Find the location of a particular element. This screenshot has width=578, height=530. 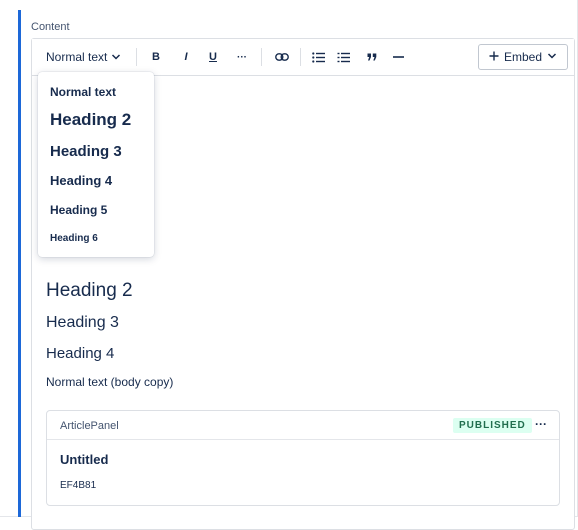

panel-more-button: ··· is located at coordinates (541, 424).